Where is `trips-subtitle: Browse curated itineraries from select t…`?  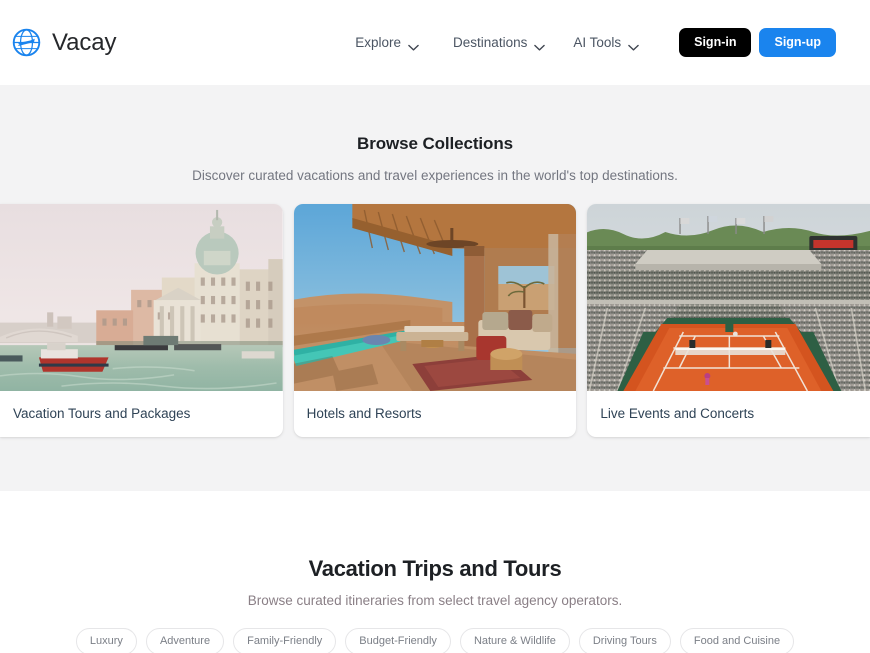 trips-subtitle: Browse curated itineraries from select t… is located at coordinates (435, 600).